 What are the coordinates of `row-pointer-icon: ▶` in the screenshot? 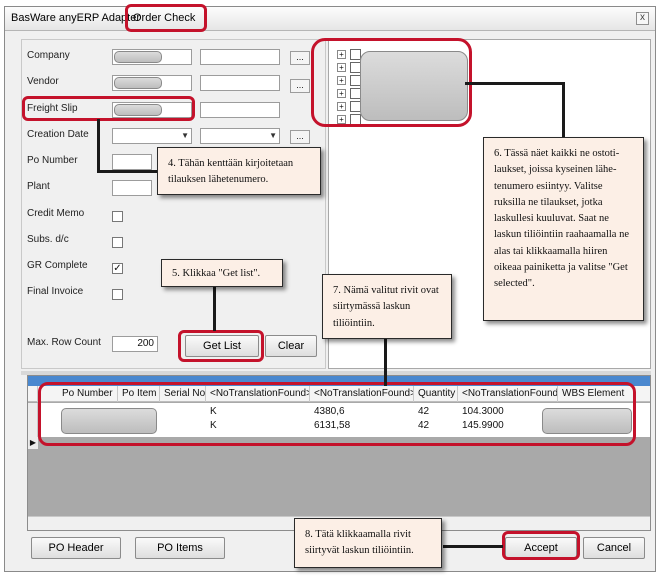 It's located at (33, 443).